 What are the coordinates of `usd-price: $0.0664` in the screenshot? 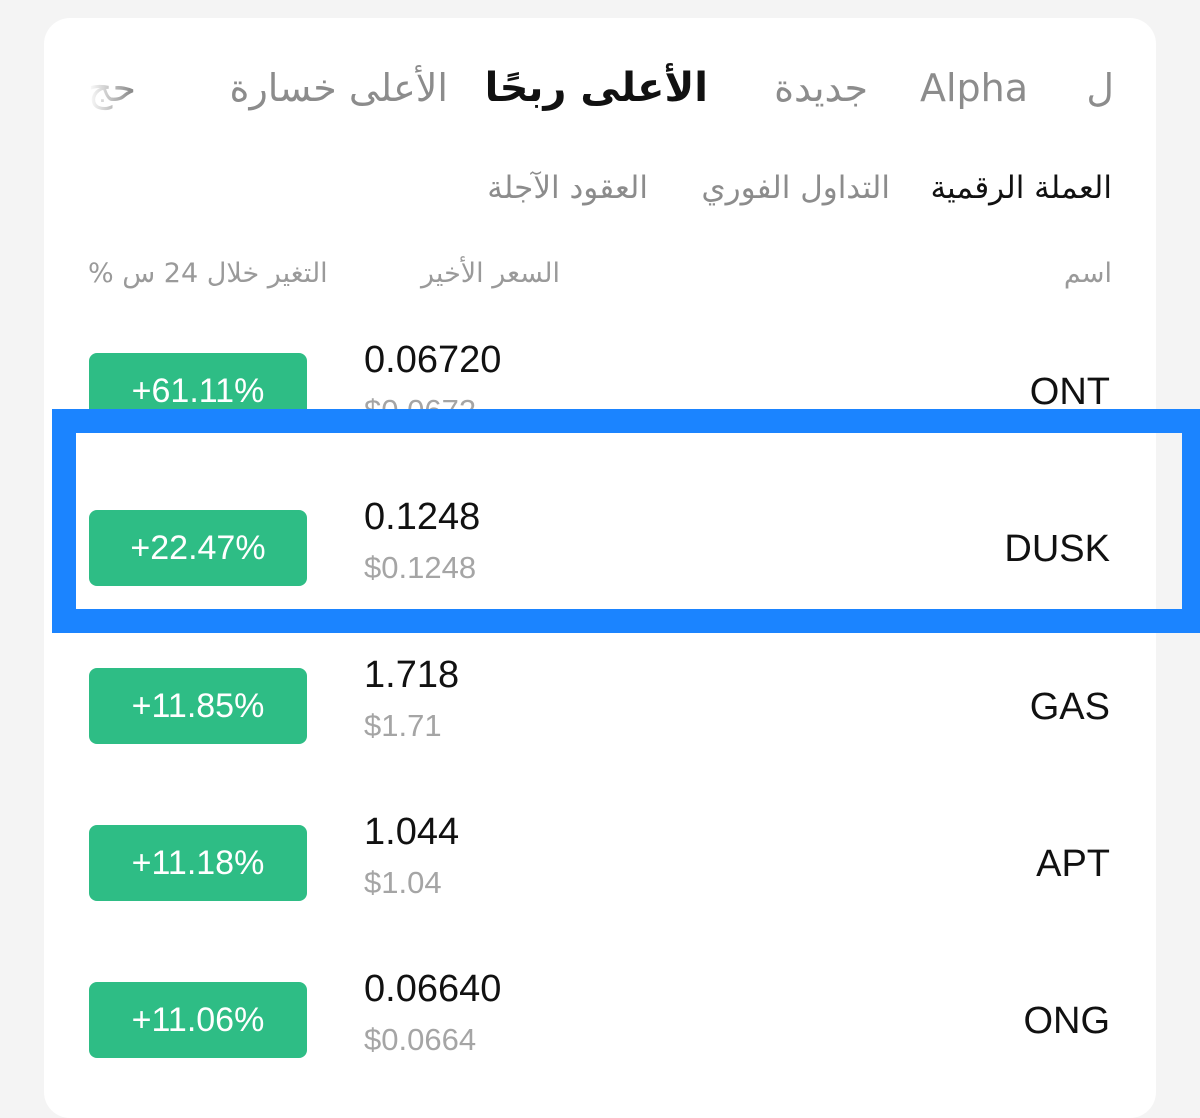 It's located at (420, 1039).